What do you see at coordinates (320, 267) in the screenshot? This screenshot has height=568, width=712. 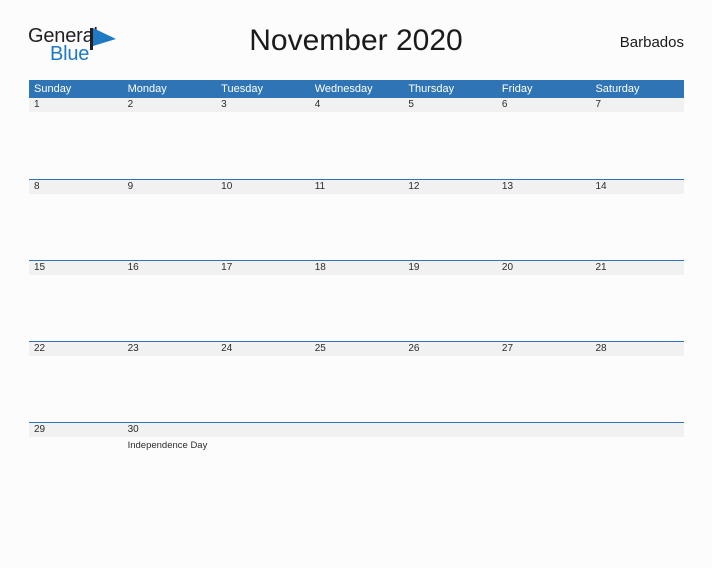 I see `day-number: 18` at bounding box center [320, 267].